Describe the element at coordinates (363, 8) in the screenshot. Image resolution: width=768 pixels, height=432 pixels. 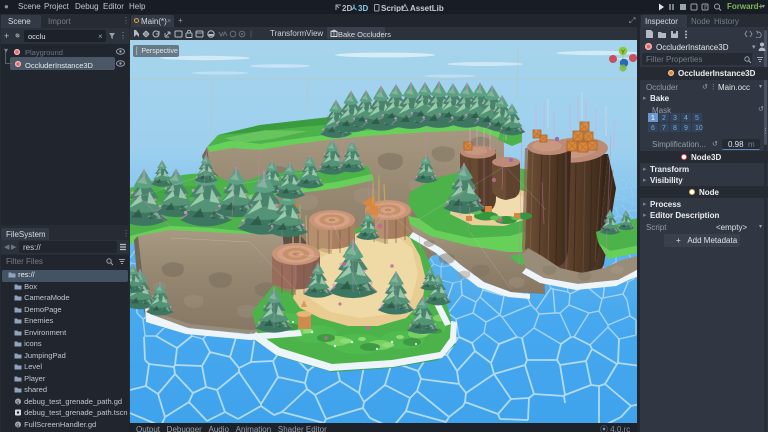
I see `svg-text: 3D` at that location.